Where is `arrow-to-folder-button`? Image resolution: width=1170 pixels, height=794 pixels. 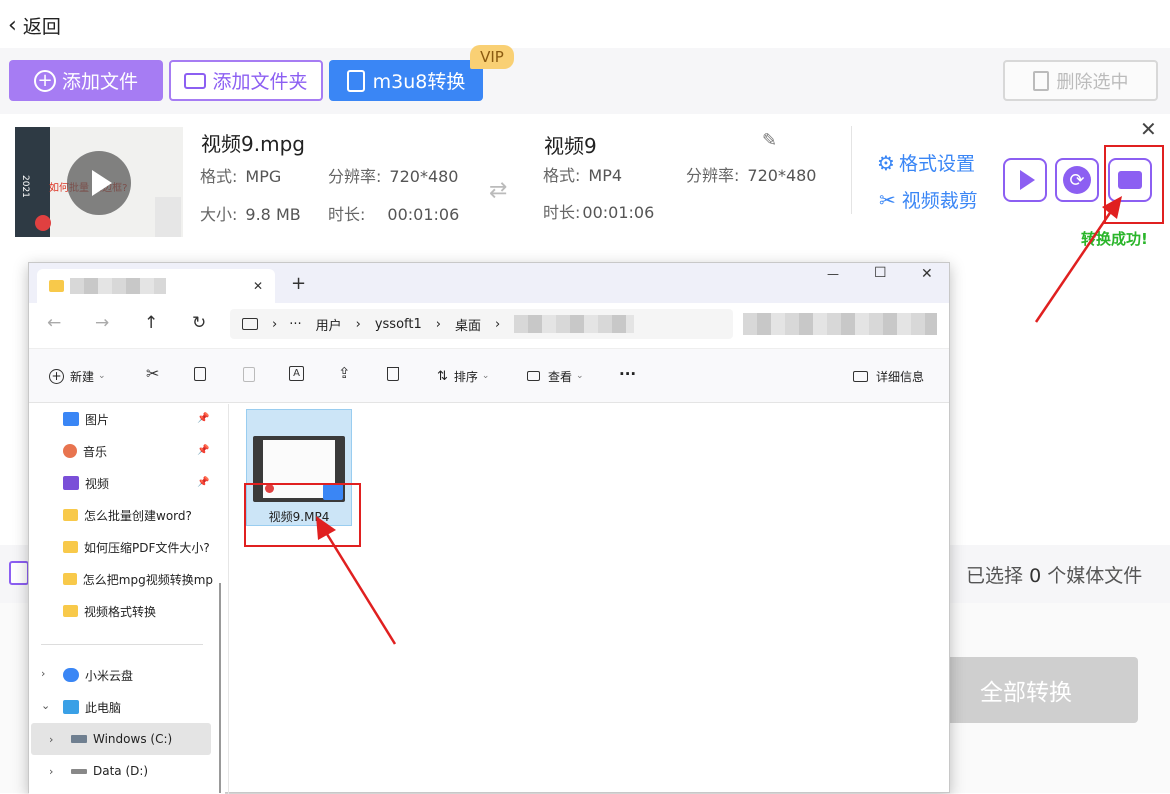 arrow-to-folder-button is located at coordinates (1076, 263).